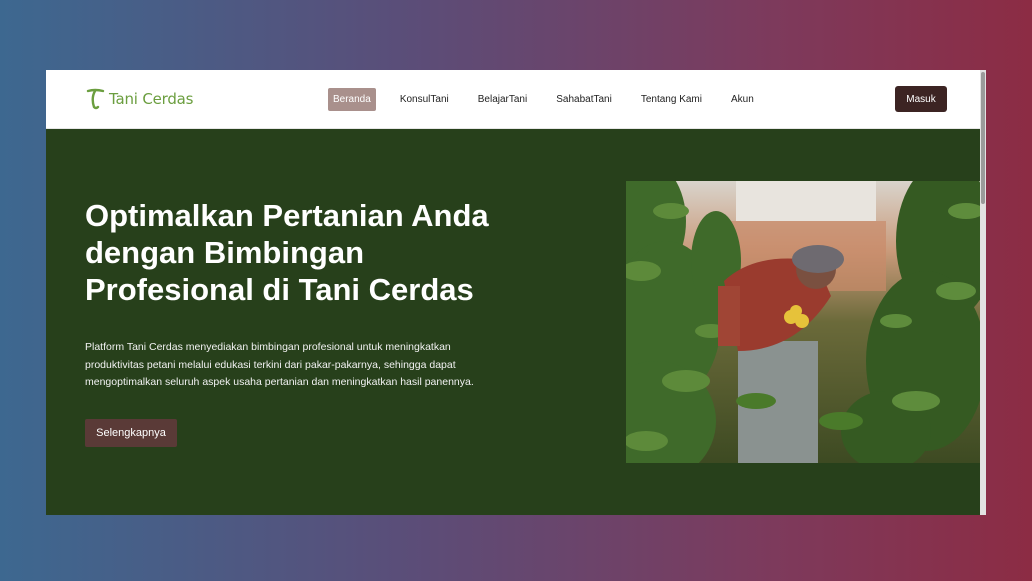  Describe the element at coordinates (95, 99) in the screenshot. I see `leaf-logo-icon` at that location.